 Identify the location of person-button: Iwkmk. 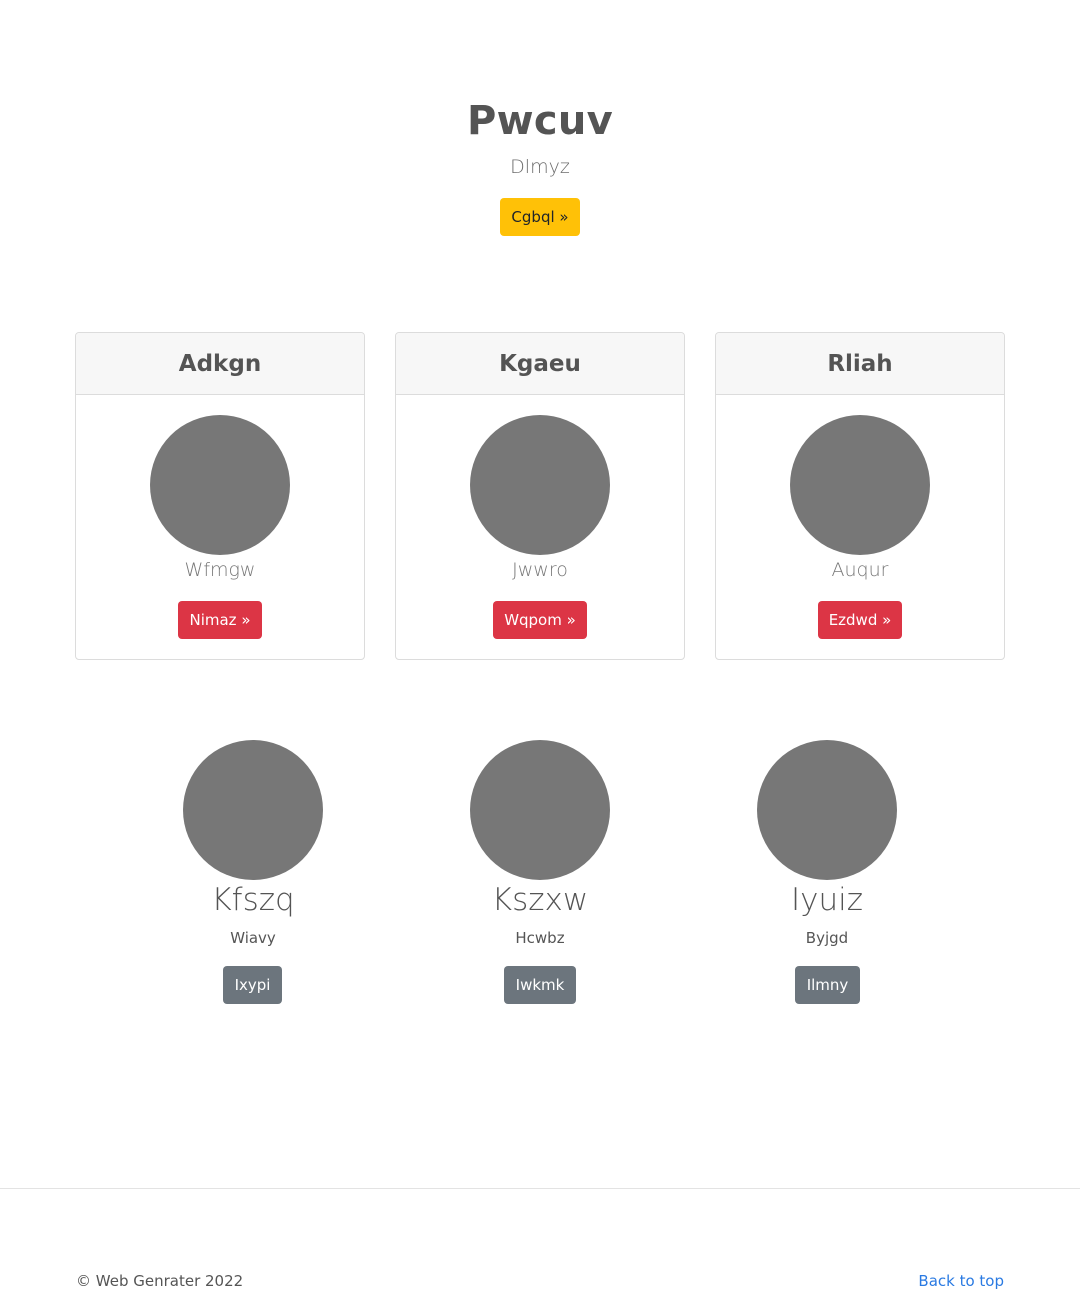
(540, 985).